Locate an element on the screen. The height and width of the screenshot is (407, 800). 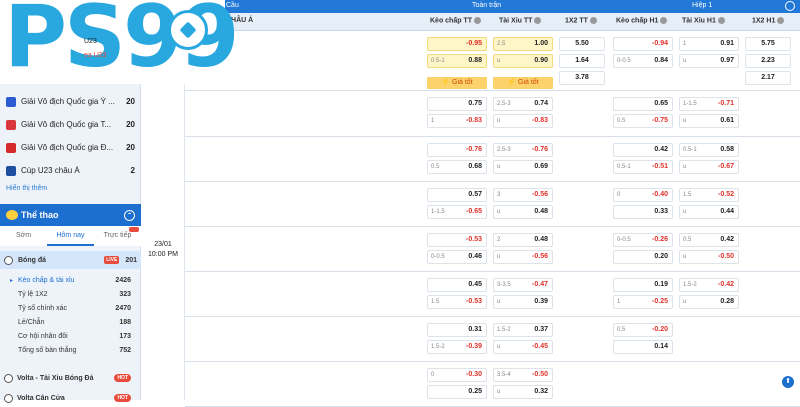
scroll-top-button: ⬆ is located at coordinates (788, 382).